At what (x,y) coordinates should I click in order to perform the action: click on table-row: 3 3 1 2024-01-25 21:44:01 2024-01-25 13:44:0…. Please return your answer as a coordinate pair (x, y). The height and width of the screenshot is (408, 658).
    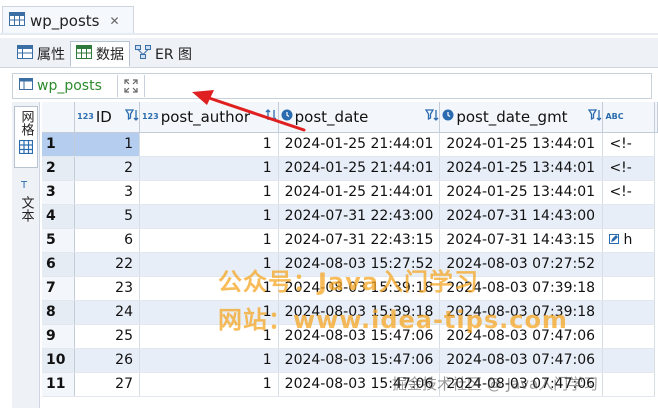
    Looking at the image, I should click on (350, 192).